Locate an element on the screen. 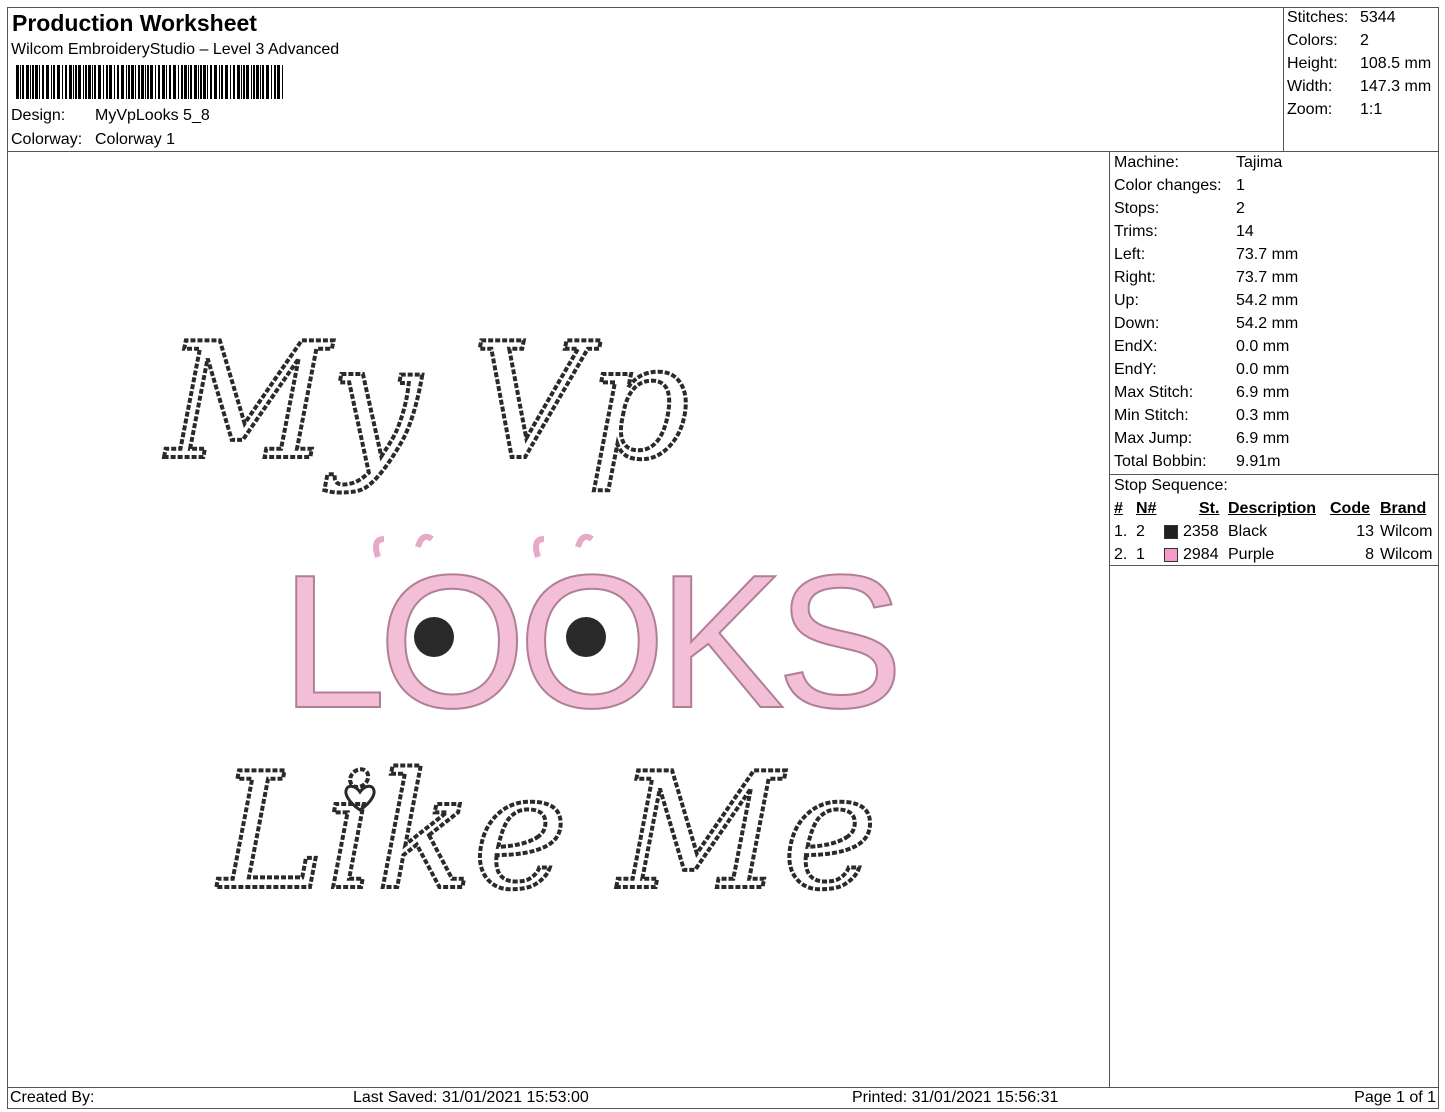 This screenshot has width=1445, height=1112. stop-num: 1. is located at coordinates (1121, 531).